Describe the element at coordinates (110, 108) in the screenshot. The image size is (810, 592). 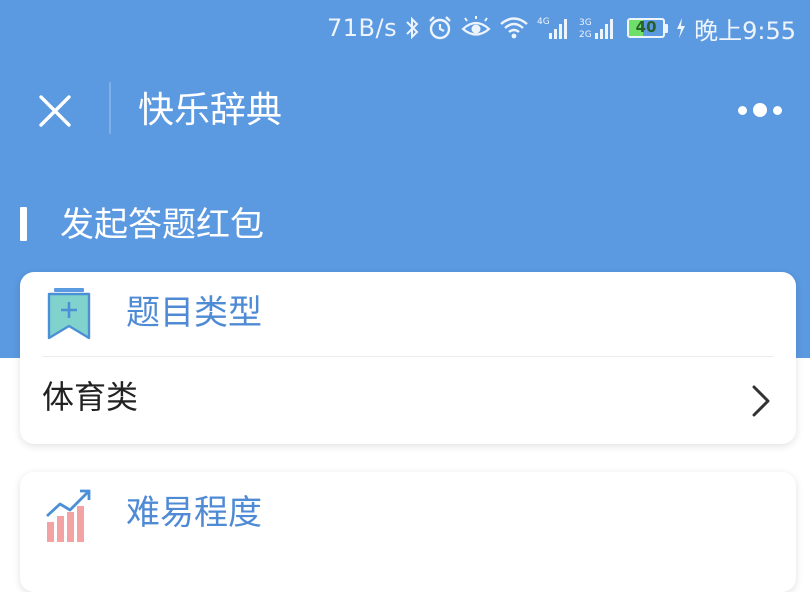
I see `nav-divider` at that location.